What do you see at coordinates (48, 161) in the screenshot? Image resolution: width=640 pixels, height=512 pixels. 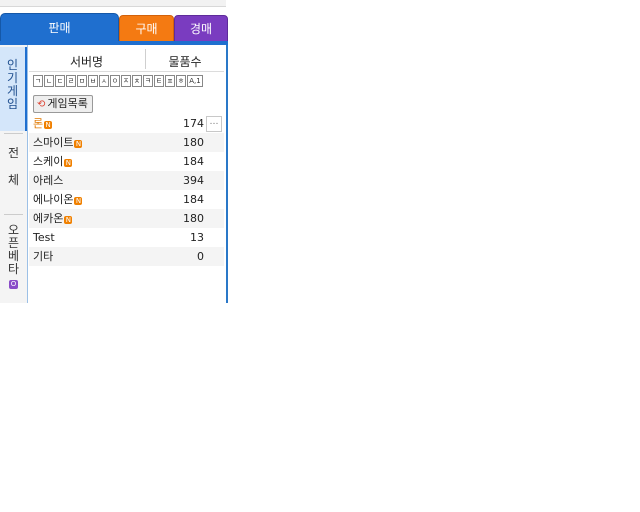 I see `server-name: 스케이` at bounding box center [48, 161].